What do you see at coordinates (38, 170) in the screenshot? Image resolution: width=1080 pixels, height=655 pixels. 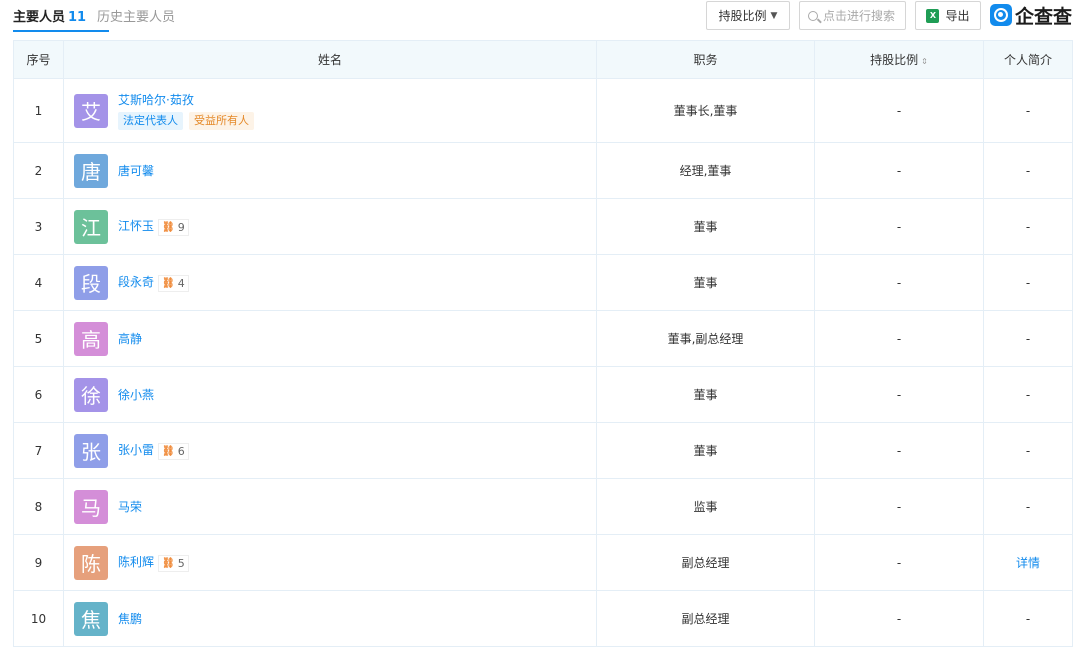 I see `row-index: 2` at bounding box center [38, 170].